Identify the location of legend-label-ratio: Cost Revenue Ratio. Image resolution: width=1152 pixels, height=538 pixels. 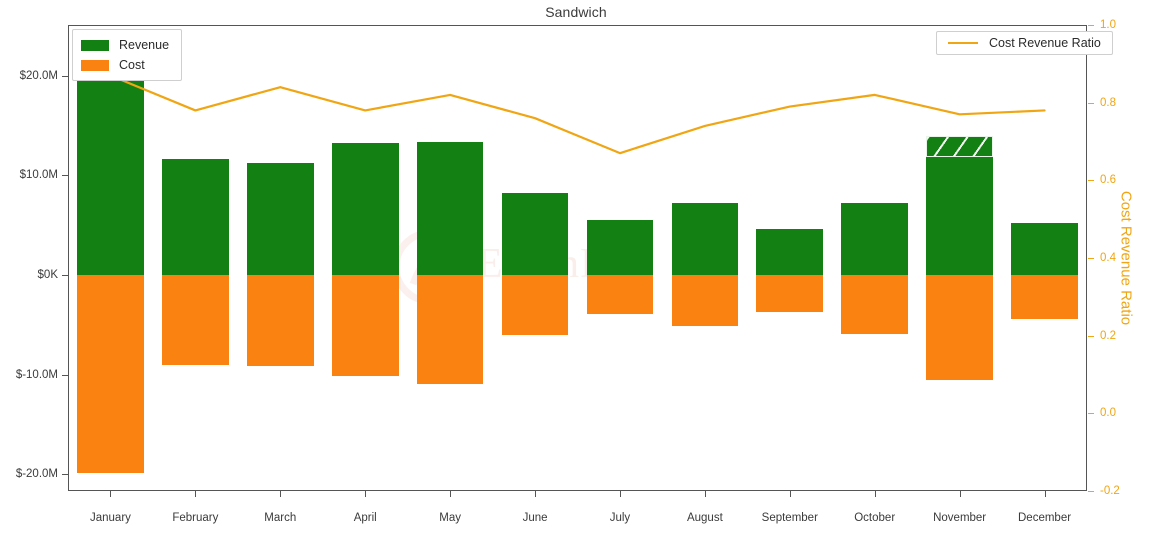
(1045, 43).